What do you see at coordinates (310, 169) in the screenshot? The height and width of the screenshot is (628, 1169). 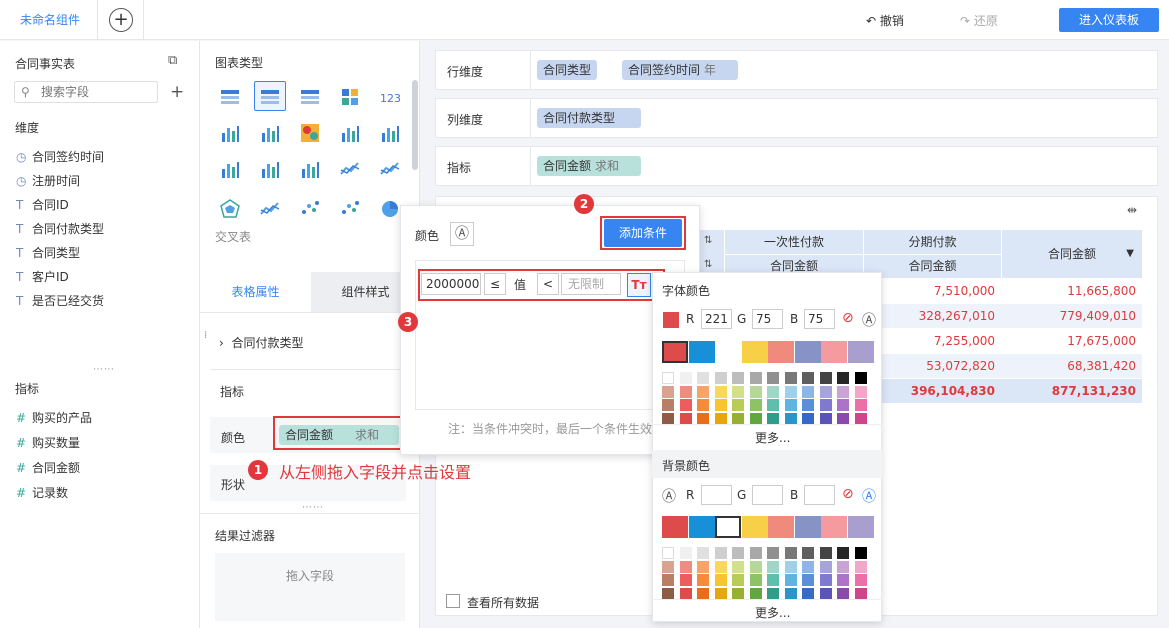 I see `scatter-bar-icon` at bounding box center [310, 169].